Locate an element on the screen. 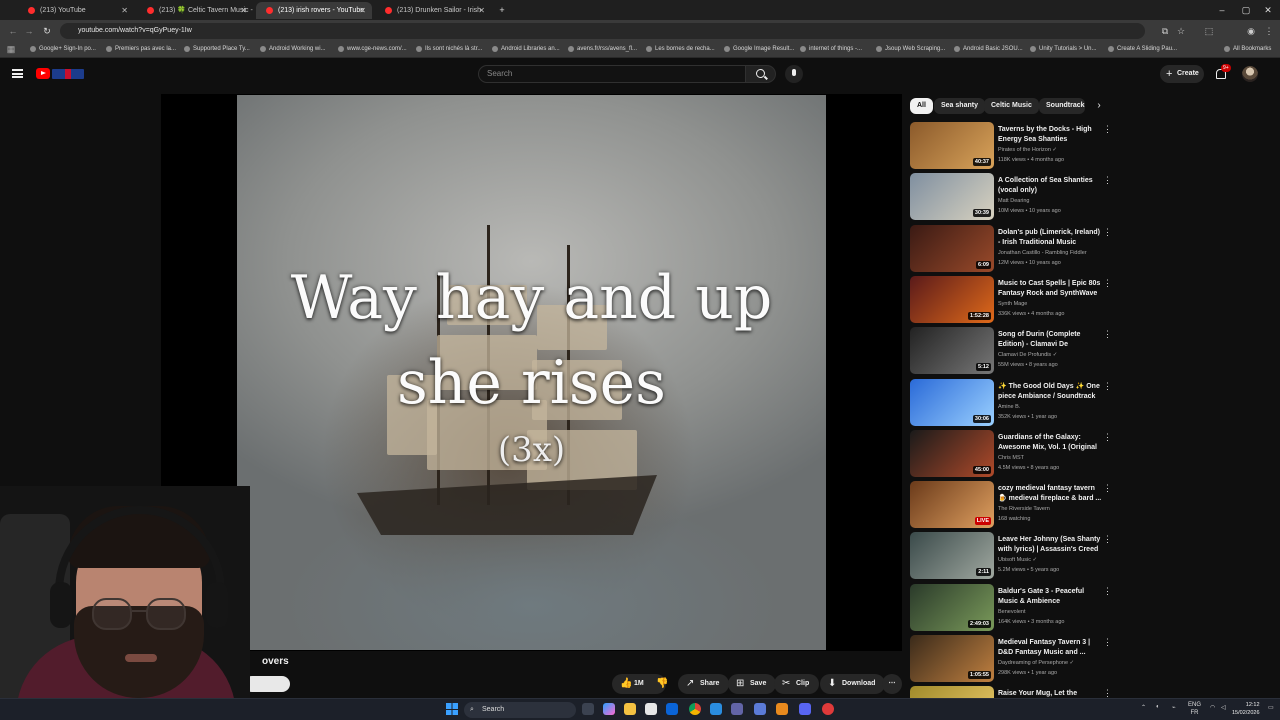  video-thumbnail: 1:05:55 is located at coordinates (952, 658).